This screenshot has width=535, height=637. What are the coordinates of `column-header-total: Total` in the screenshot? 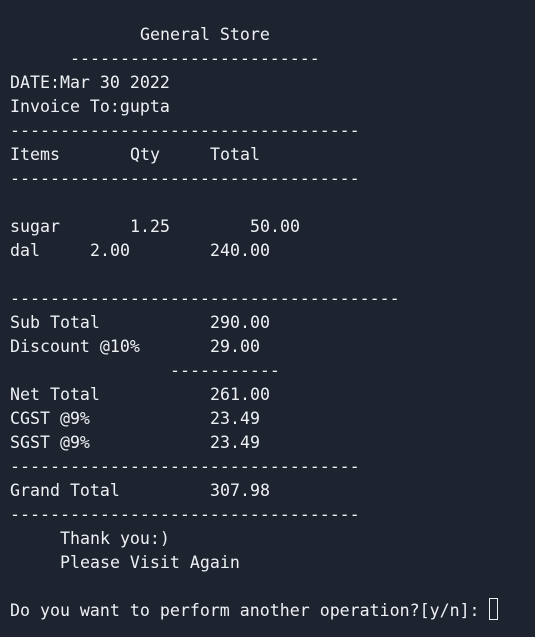 It's located at (235, 154).